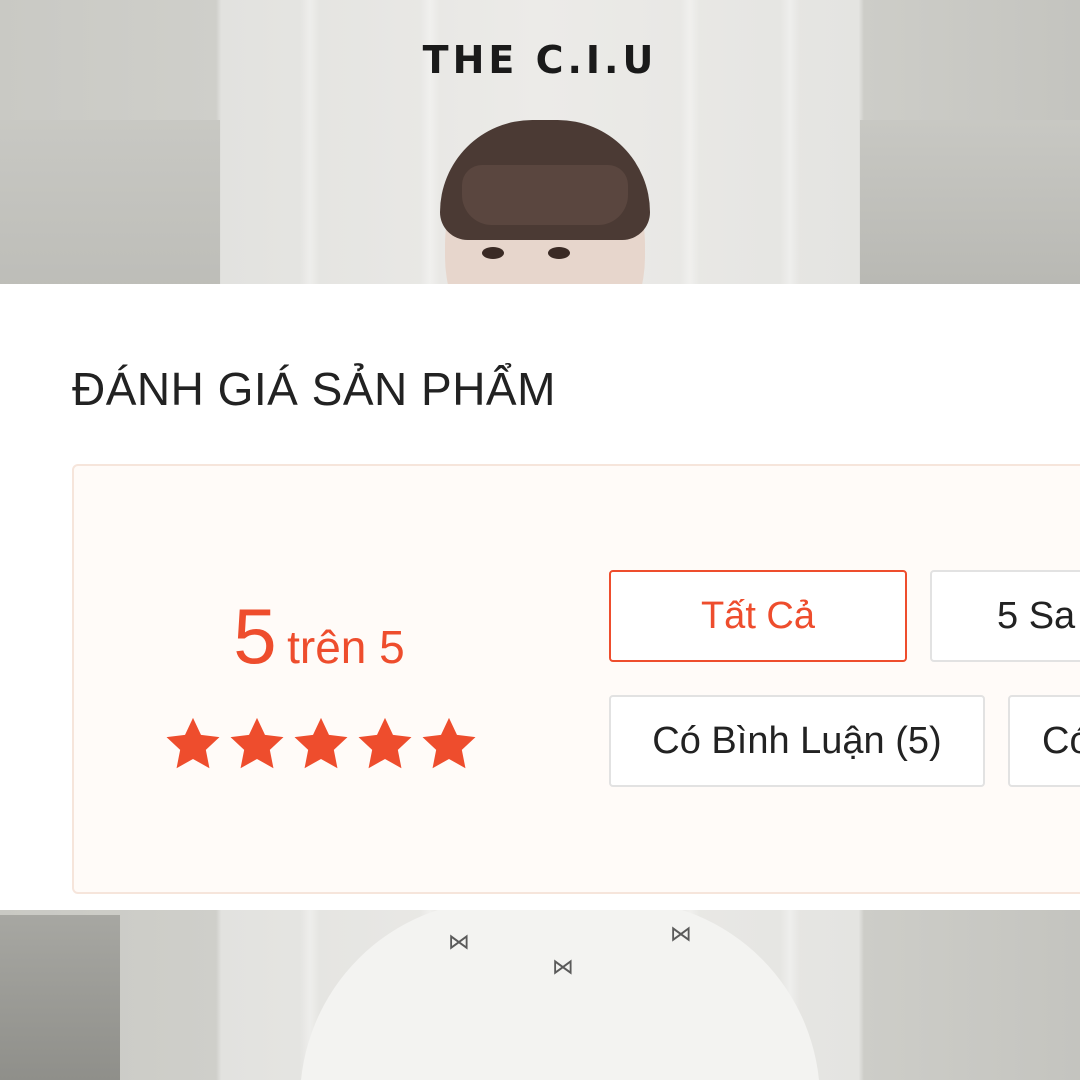 The height and width of the screenshot is (1080, 1080). What do you see at coordinates (60, 997) in the screenshot?
I see `chair` at bounding box center [60, 997].